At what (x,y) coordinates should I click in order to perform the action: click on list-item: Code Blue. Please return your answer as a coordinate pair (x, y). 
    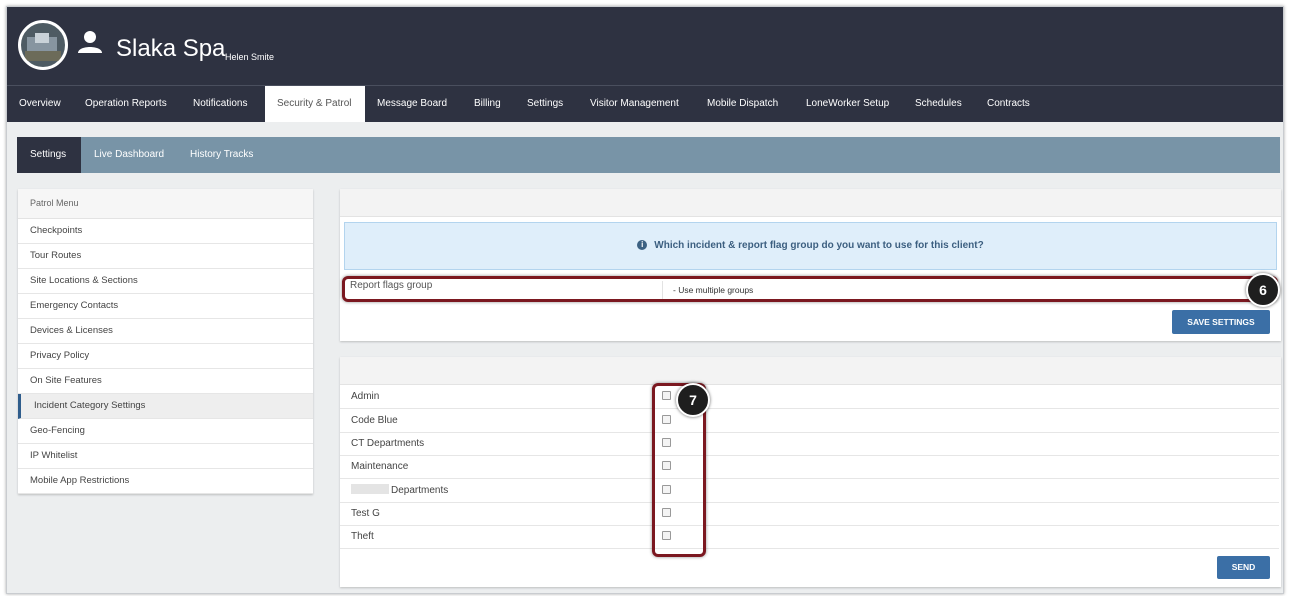
    Looking at the image, I should click on (809, 421).